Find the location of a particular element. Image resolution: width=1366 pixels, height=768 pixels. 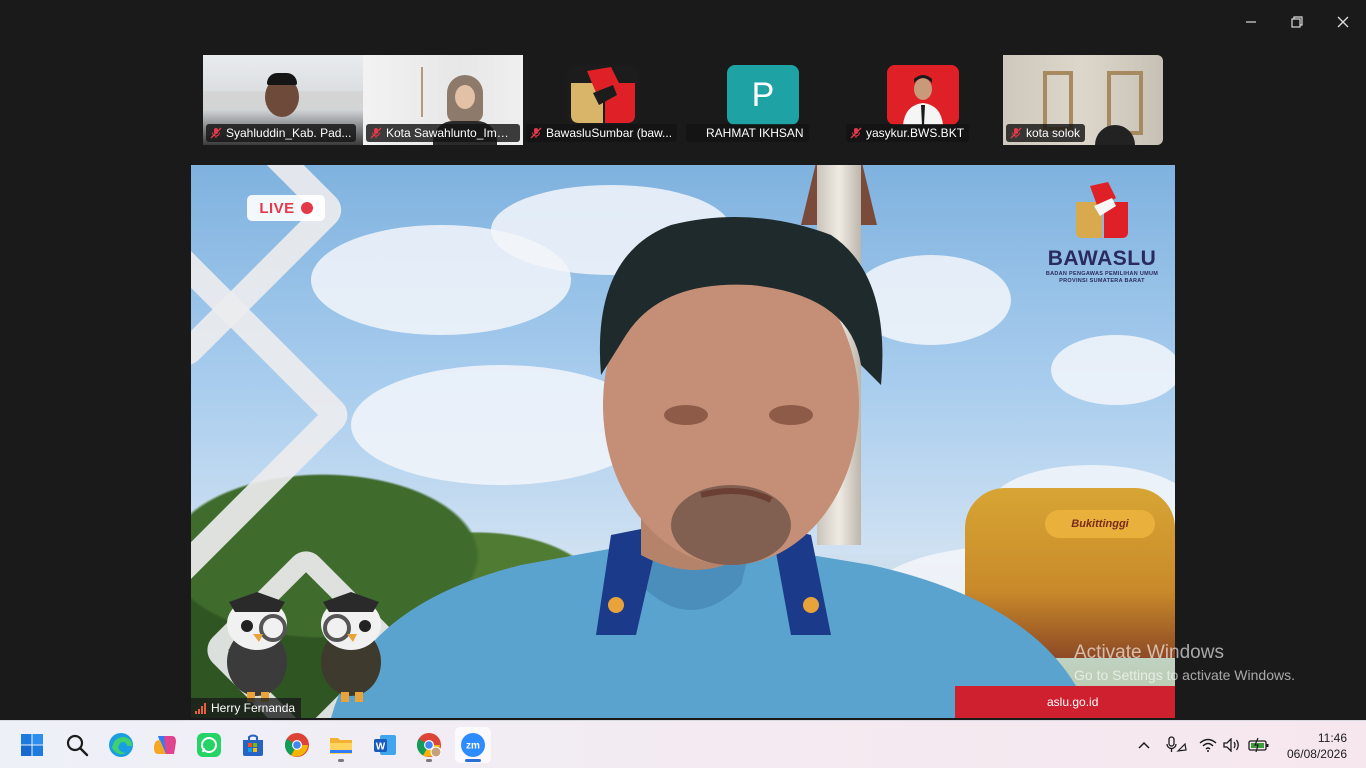

word-icon: W is located at coordinates (385, 745).